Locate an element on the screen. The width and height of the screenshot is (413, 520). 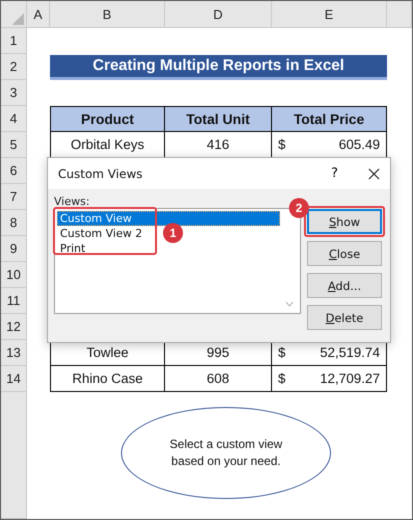
row-header: 7 is located at coordinates (14, 197).